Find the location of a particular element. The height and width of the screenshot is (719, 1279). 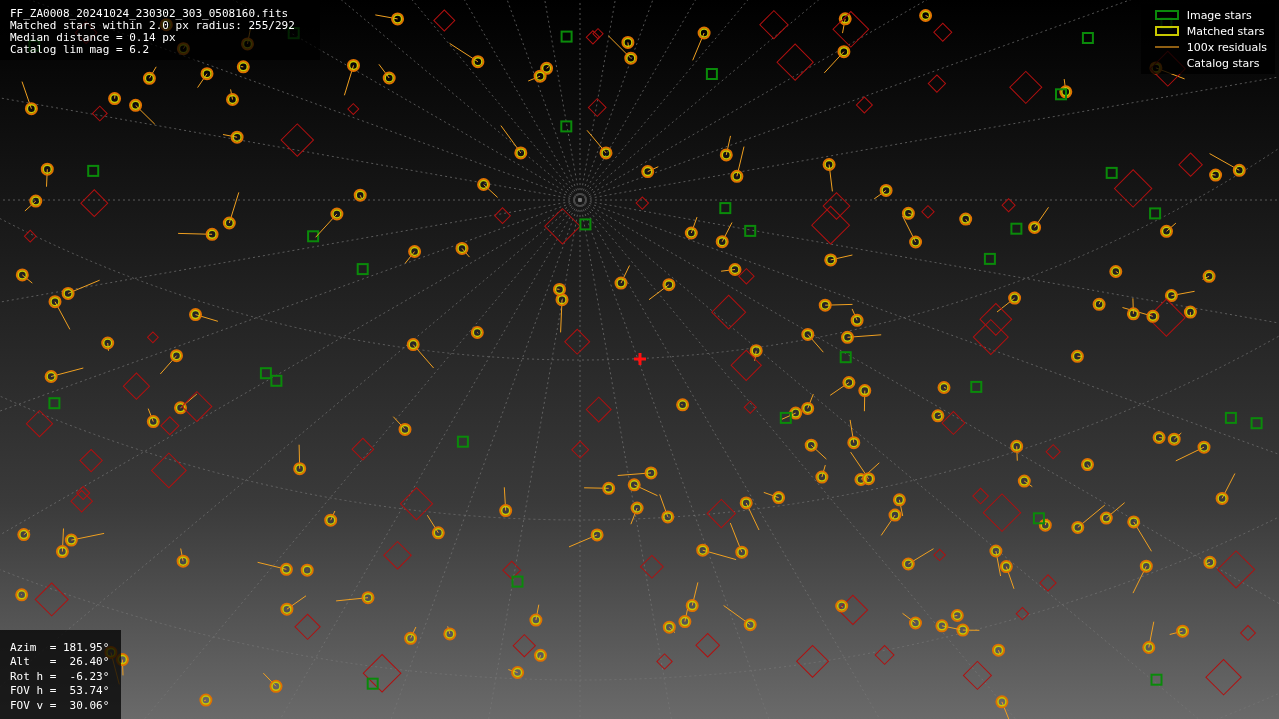

legend-label: Image stars is located at coordinates (1219, 15).